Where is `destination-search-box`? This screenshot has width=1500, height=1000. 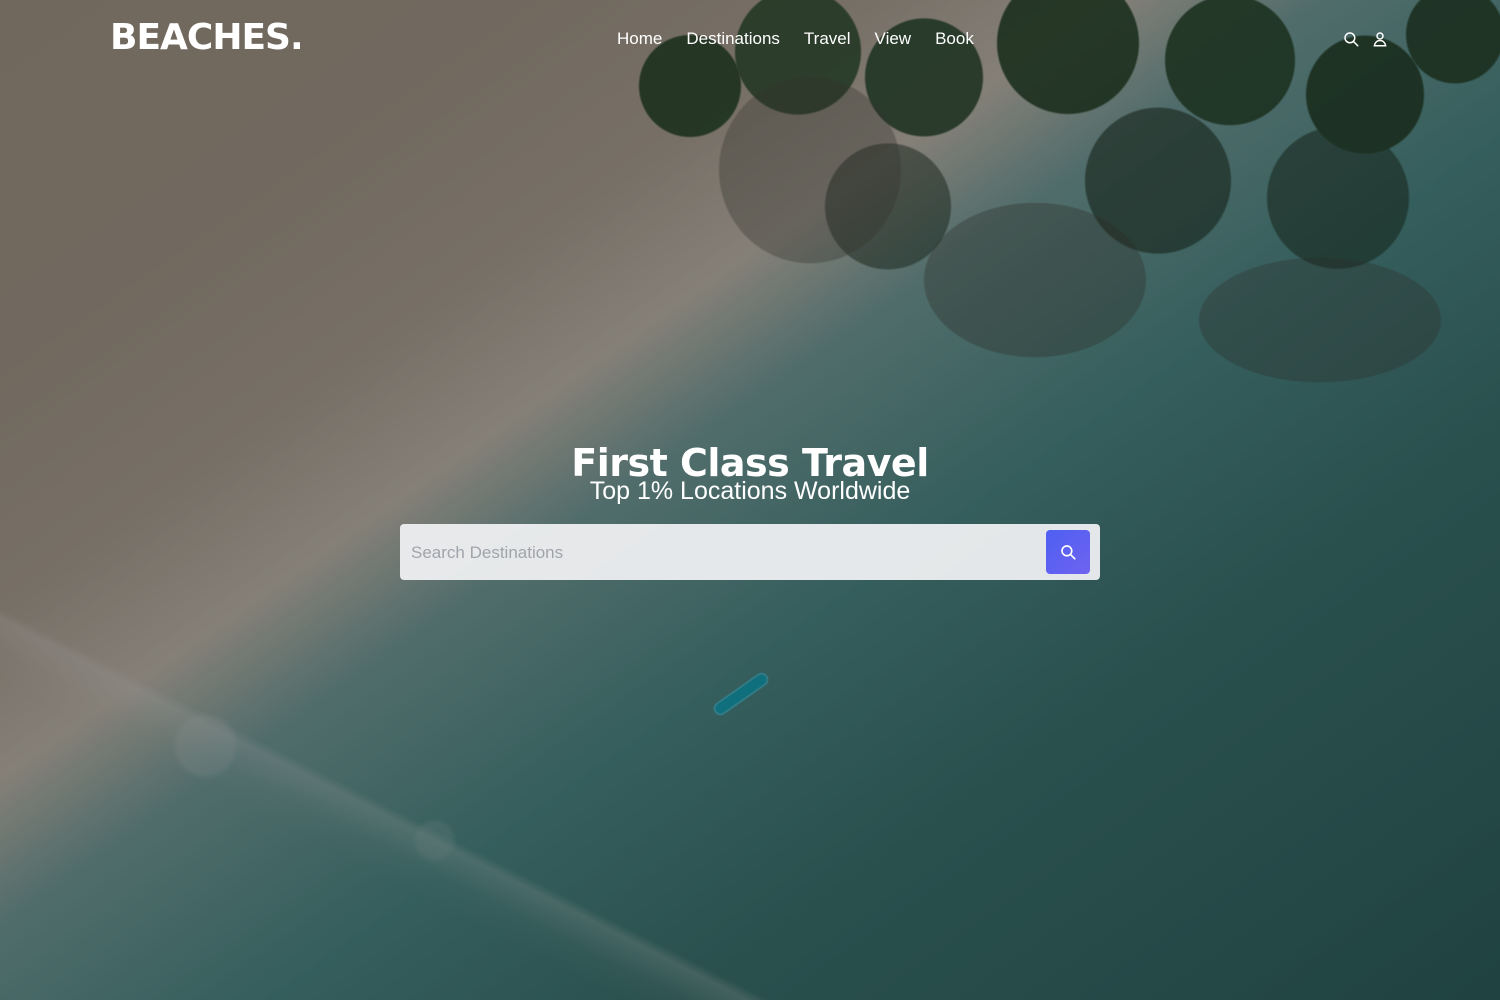
destination-search-box is located at coordinates (750, 552).